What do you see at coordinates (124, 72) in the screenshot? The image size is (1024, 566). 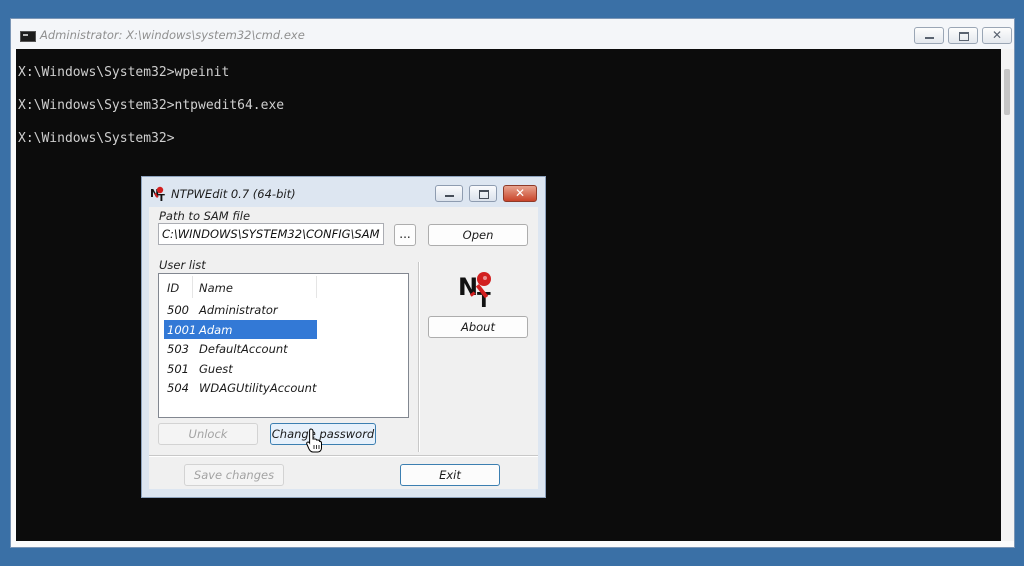 I see `console-line: X:\Windows\System32>wpeinit` at bounding box center [124, 72].